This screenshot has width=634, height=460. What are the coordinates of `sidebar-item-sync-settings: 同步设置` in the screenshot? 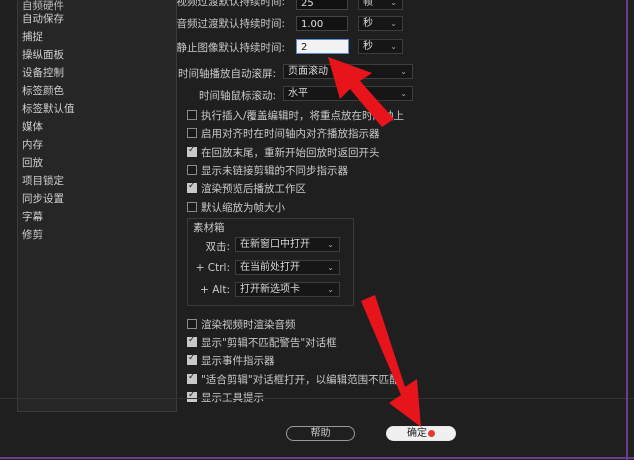 It's located at (43, 198).